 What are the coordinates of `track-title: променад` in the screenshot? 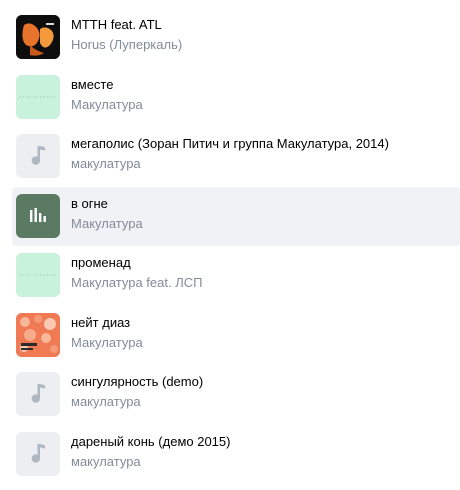 It's located at (261, 263).